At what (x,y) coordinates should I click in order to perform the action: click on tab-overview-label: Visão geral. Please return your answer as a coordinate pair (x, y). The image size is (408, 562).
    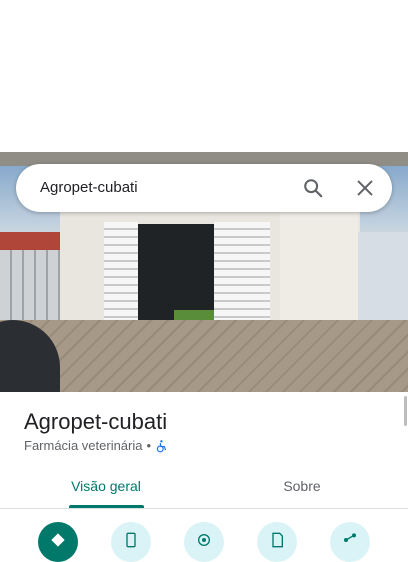
    Looking at the image, I should click on (106, 486).